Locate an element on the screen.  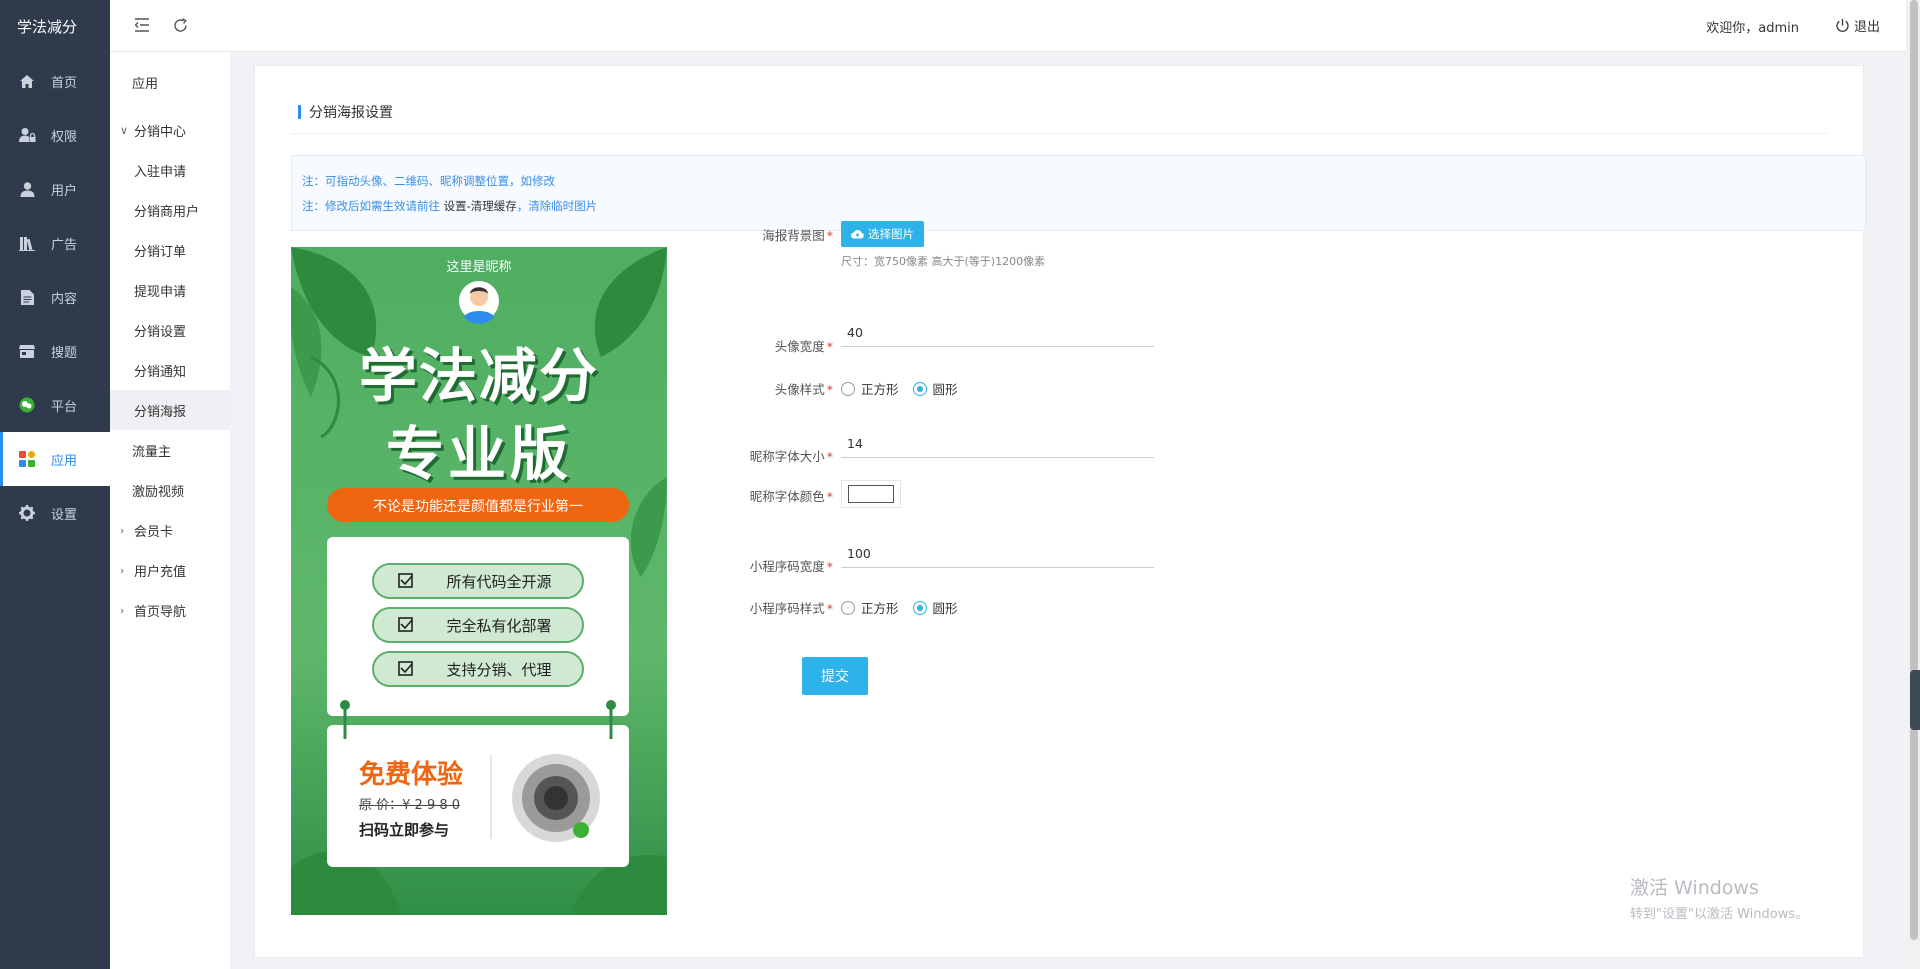
qr-style-circle-radio: 圆形 is located at coordinates (935, 607).